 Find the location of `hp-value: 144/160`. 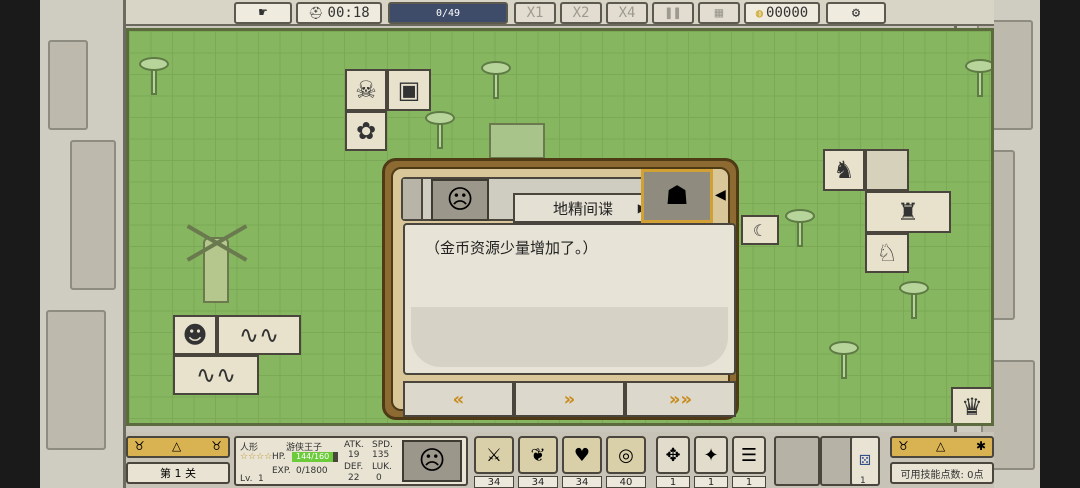

hp-value: 144/160 is located at coordinates (313, 456).